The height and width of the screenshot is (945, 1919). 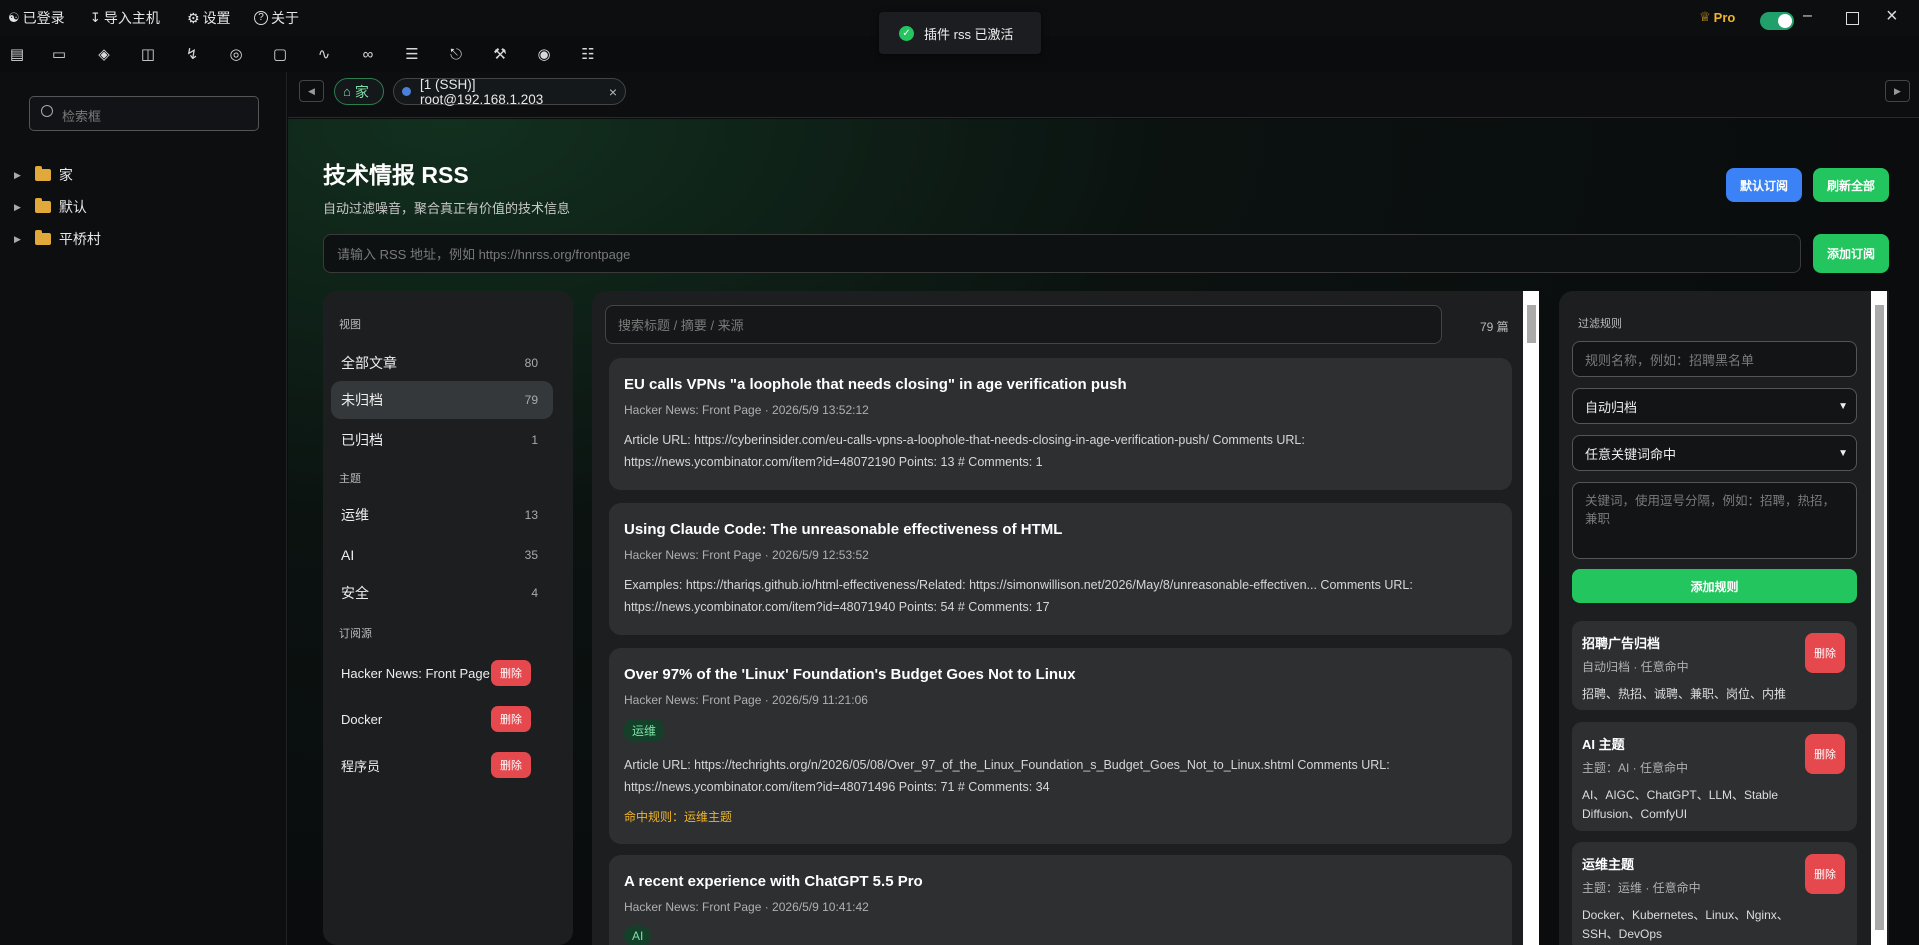 I want to click on rule-keywords: 招聘、热招、诚聘、兼职、岗位、内推, so click(x=1684, y=694).